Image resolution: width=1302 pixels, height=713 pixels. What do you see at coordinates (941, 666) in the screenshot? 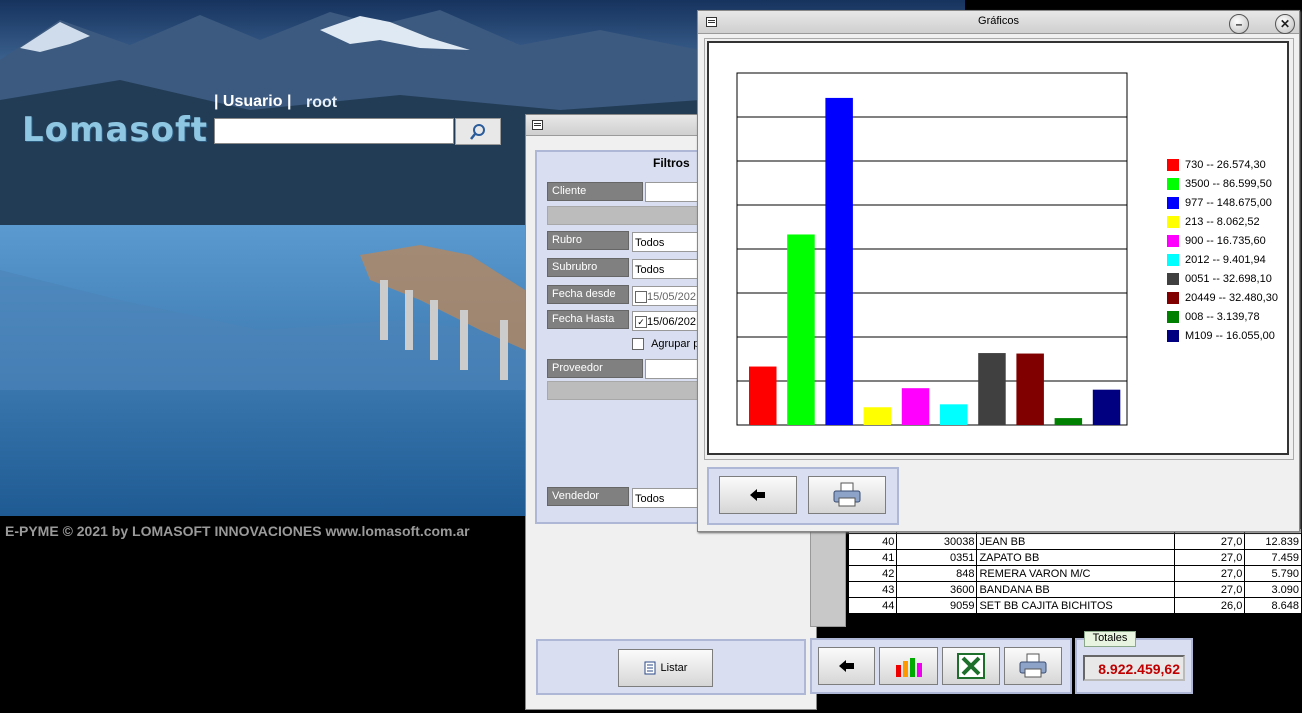
I see `action-panel` at bounding box center [941, 666].